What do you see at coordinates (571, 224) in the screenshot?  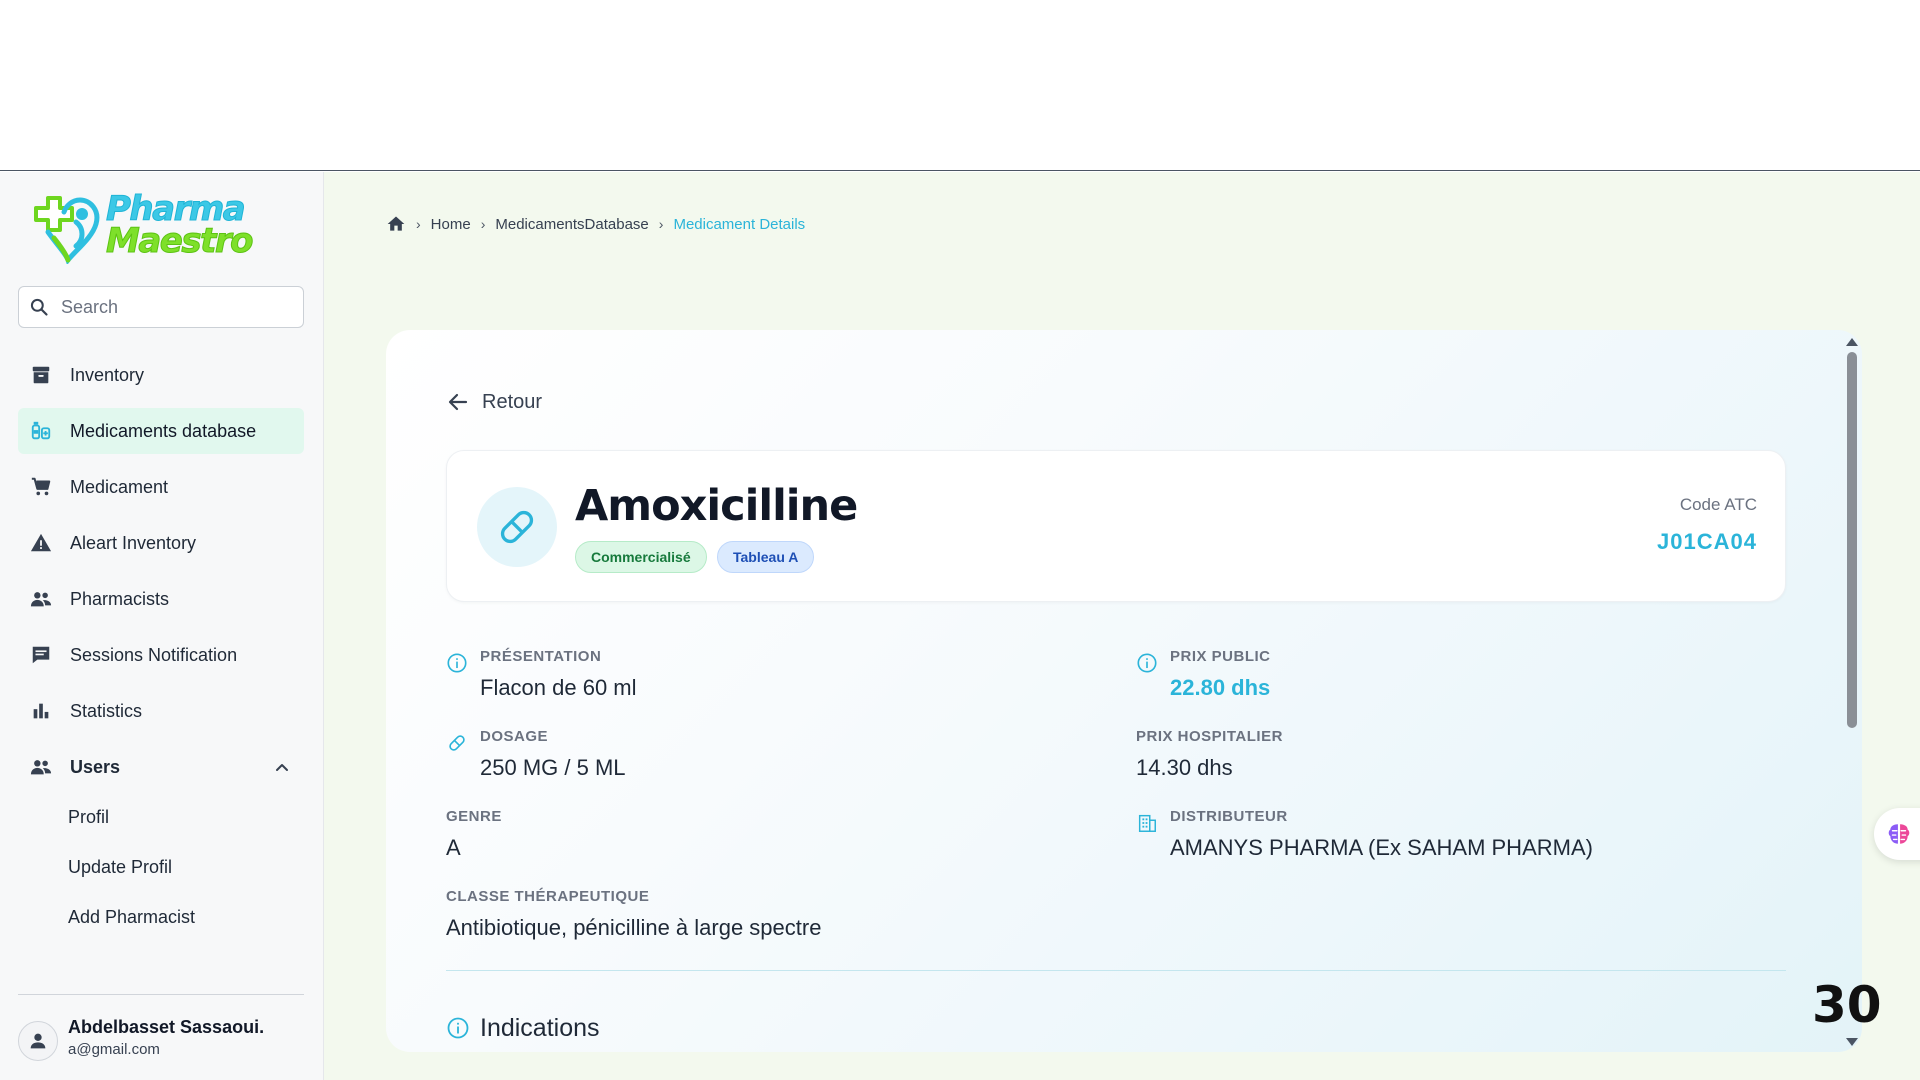 I see `breadcrumb-medicaments-database: MedicamentsDatabase` at bounding box center [571, 224].